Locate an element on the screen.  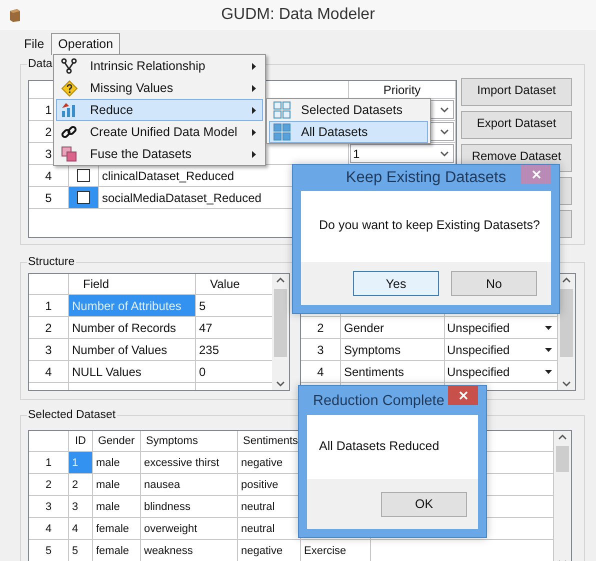
link-icon is located at coordinates (69, 132).